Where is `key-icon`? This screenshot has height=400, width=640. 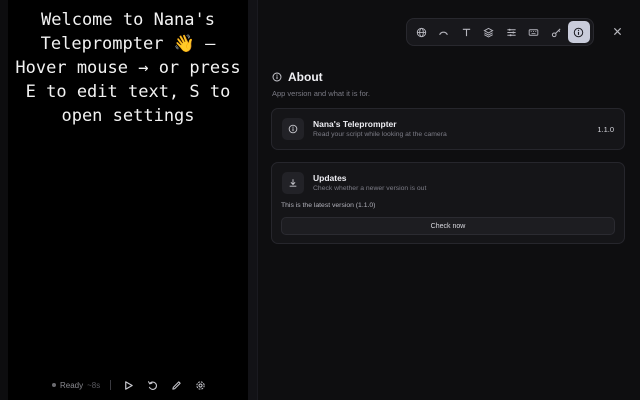 key-icon is located at coordinates (556, 32).